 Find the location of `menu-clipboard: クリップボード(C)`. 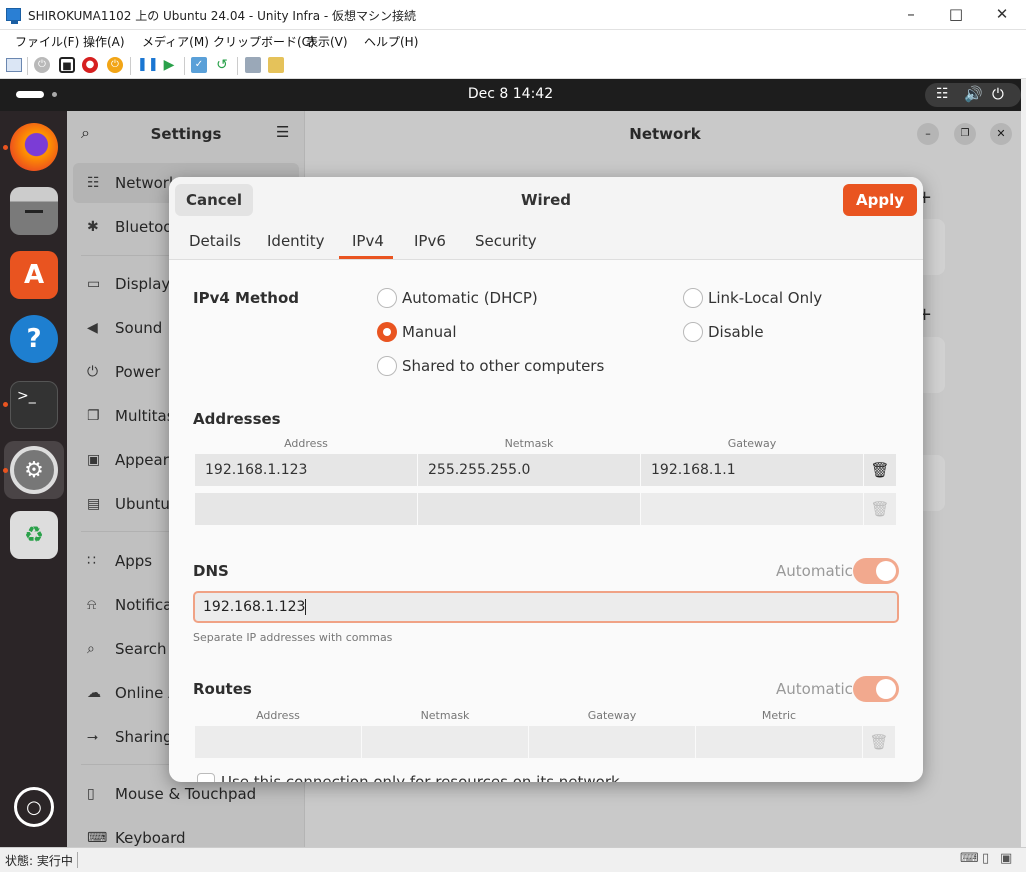

menu-clipboard: クリップボード(C) is located at coordinates (264, 41).